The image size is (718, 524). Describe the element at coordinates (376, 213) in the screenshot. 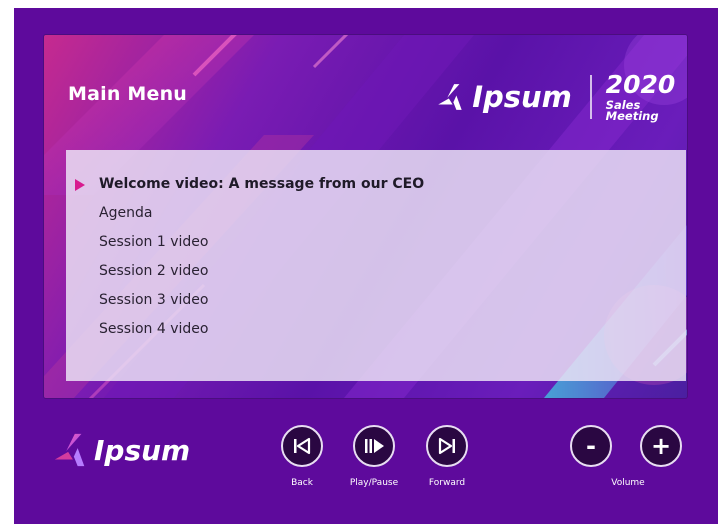

I see `menu-item-agenda: Agenda` at that location.